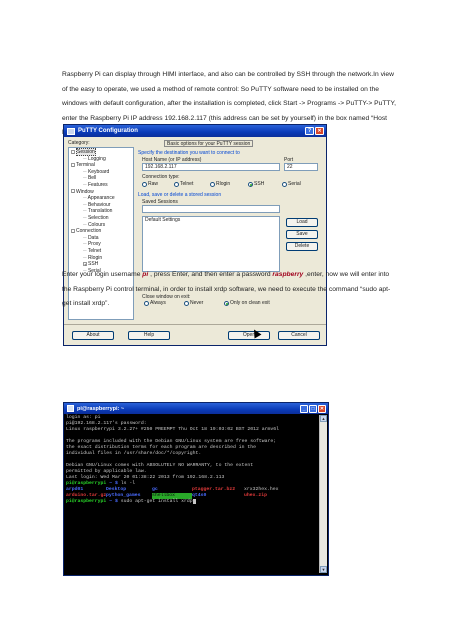  I want to click on prompt-path: ~ $, so click(112, 483).